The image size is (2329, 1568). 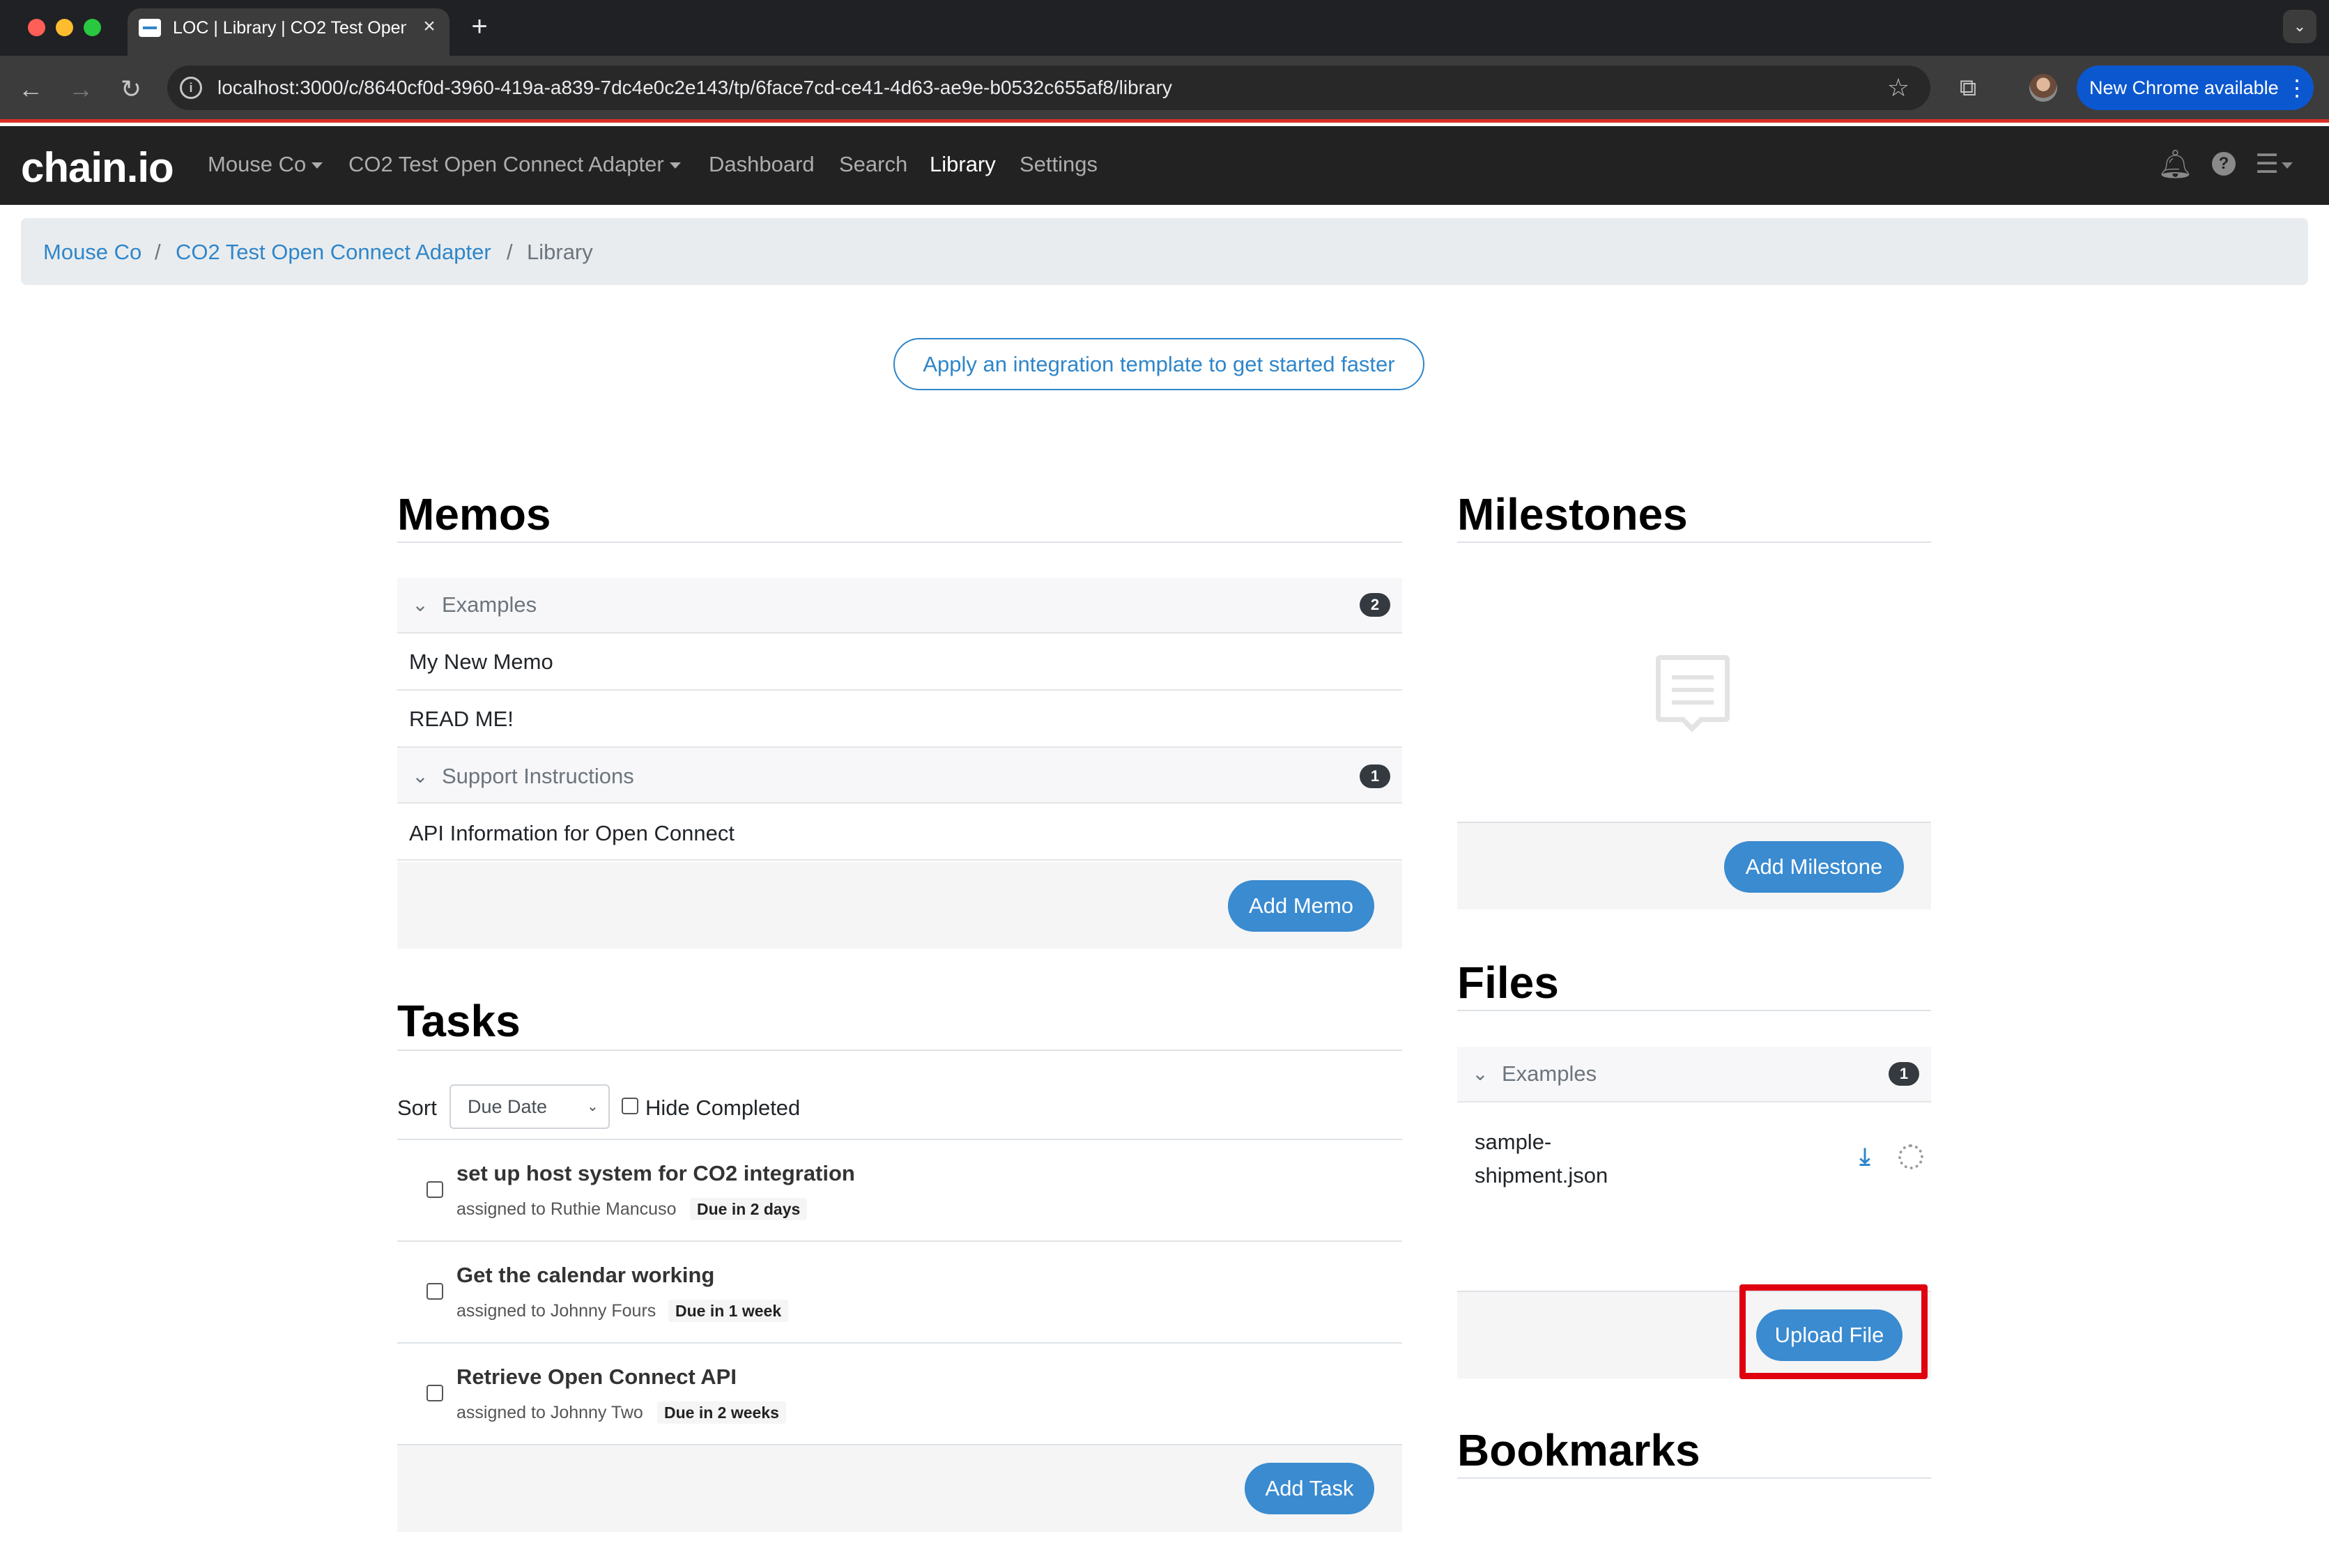 I want to click on forward-arrow-icon: →, so click(x=81, y=89).